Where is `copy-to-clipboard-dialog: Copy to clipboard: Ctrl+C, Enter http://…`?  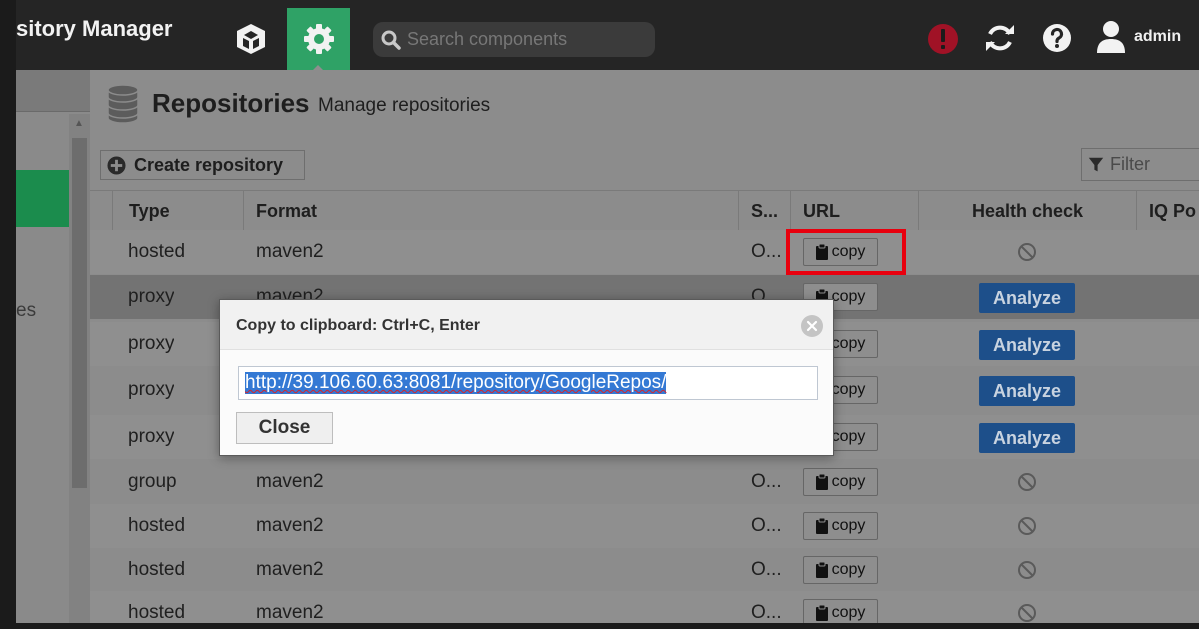 copy-to-clipboard-dialog: Copy to clipboard: Ctrl+C, Enter http://… is located at coordinates (526, 377).